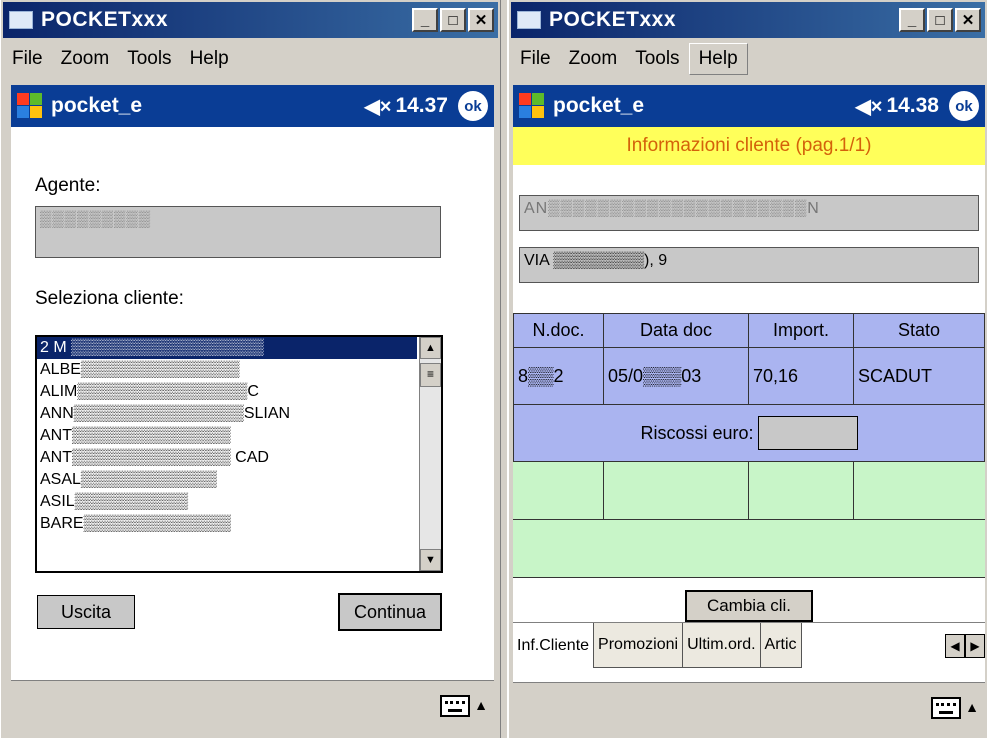 This screenshot has width=987, height=738. I want to click on window-divider, so click(504, 369).